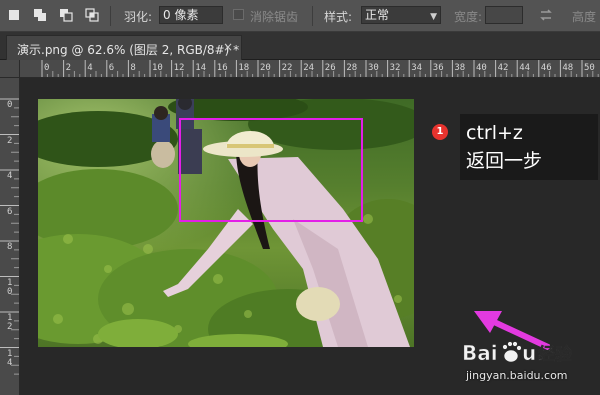 Image resolution: width=600 pixels, height=395 pixels. Describe the element at coordinates (438, 68) in the screenshot. I see `ruler-tick-label: 36` at that location.